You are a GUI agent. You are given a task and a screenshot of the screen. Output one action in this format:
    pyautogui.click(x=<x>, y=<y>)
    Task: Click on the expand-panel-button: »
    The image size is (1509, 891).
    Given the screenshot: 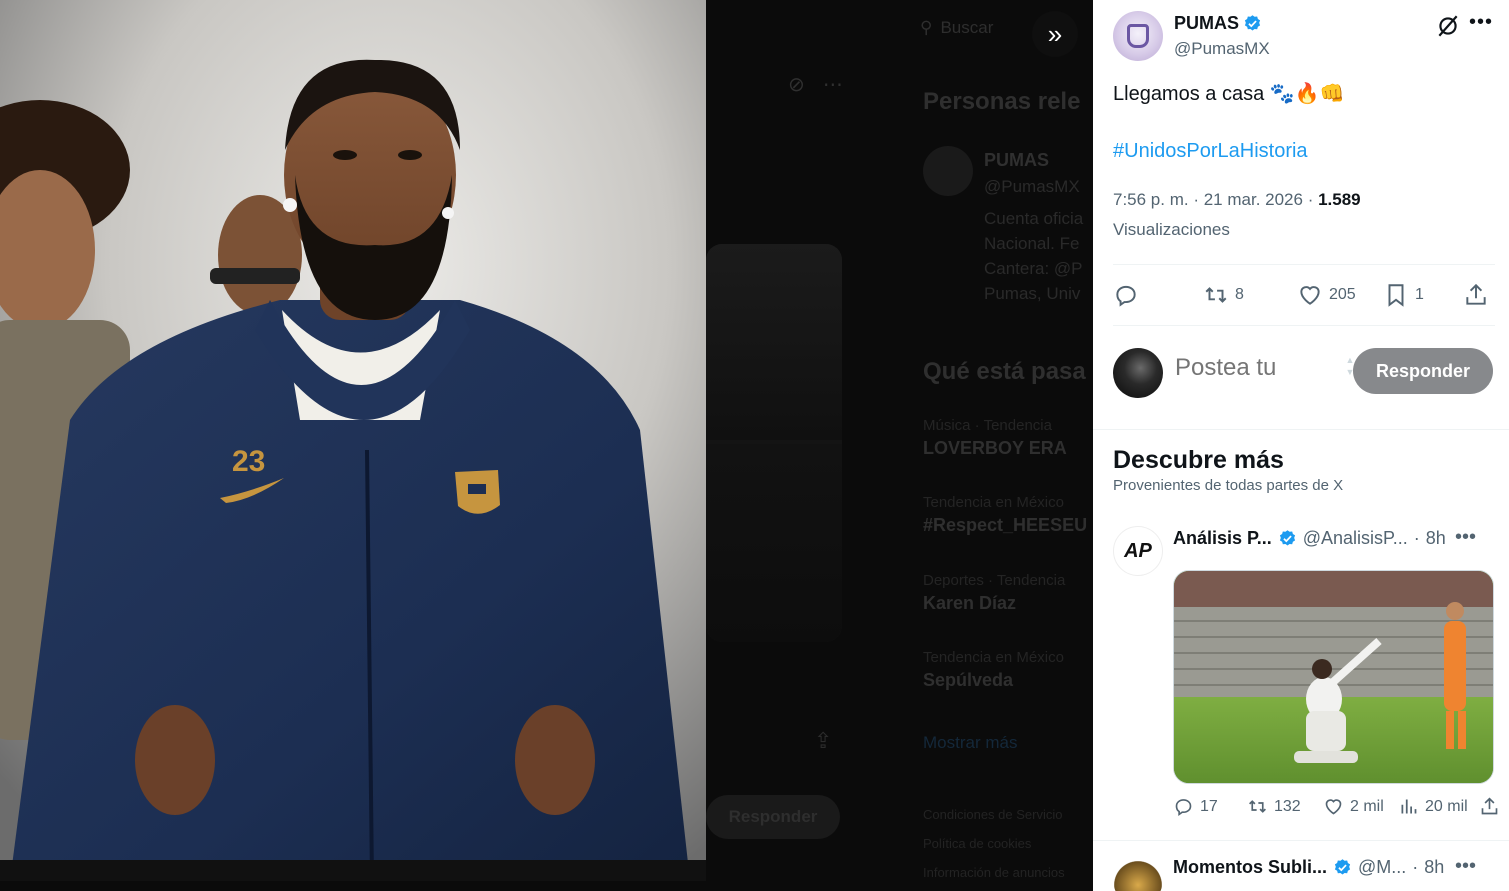 What is the action you would take?
    pyautogui.click(x=1055, y=34)
    